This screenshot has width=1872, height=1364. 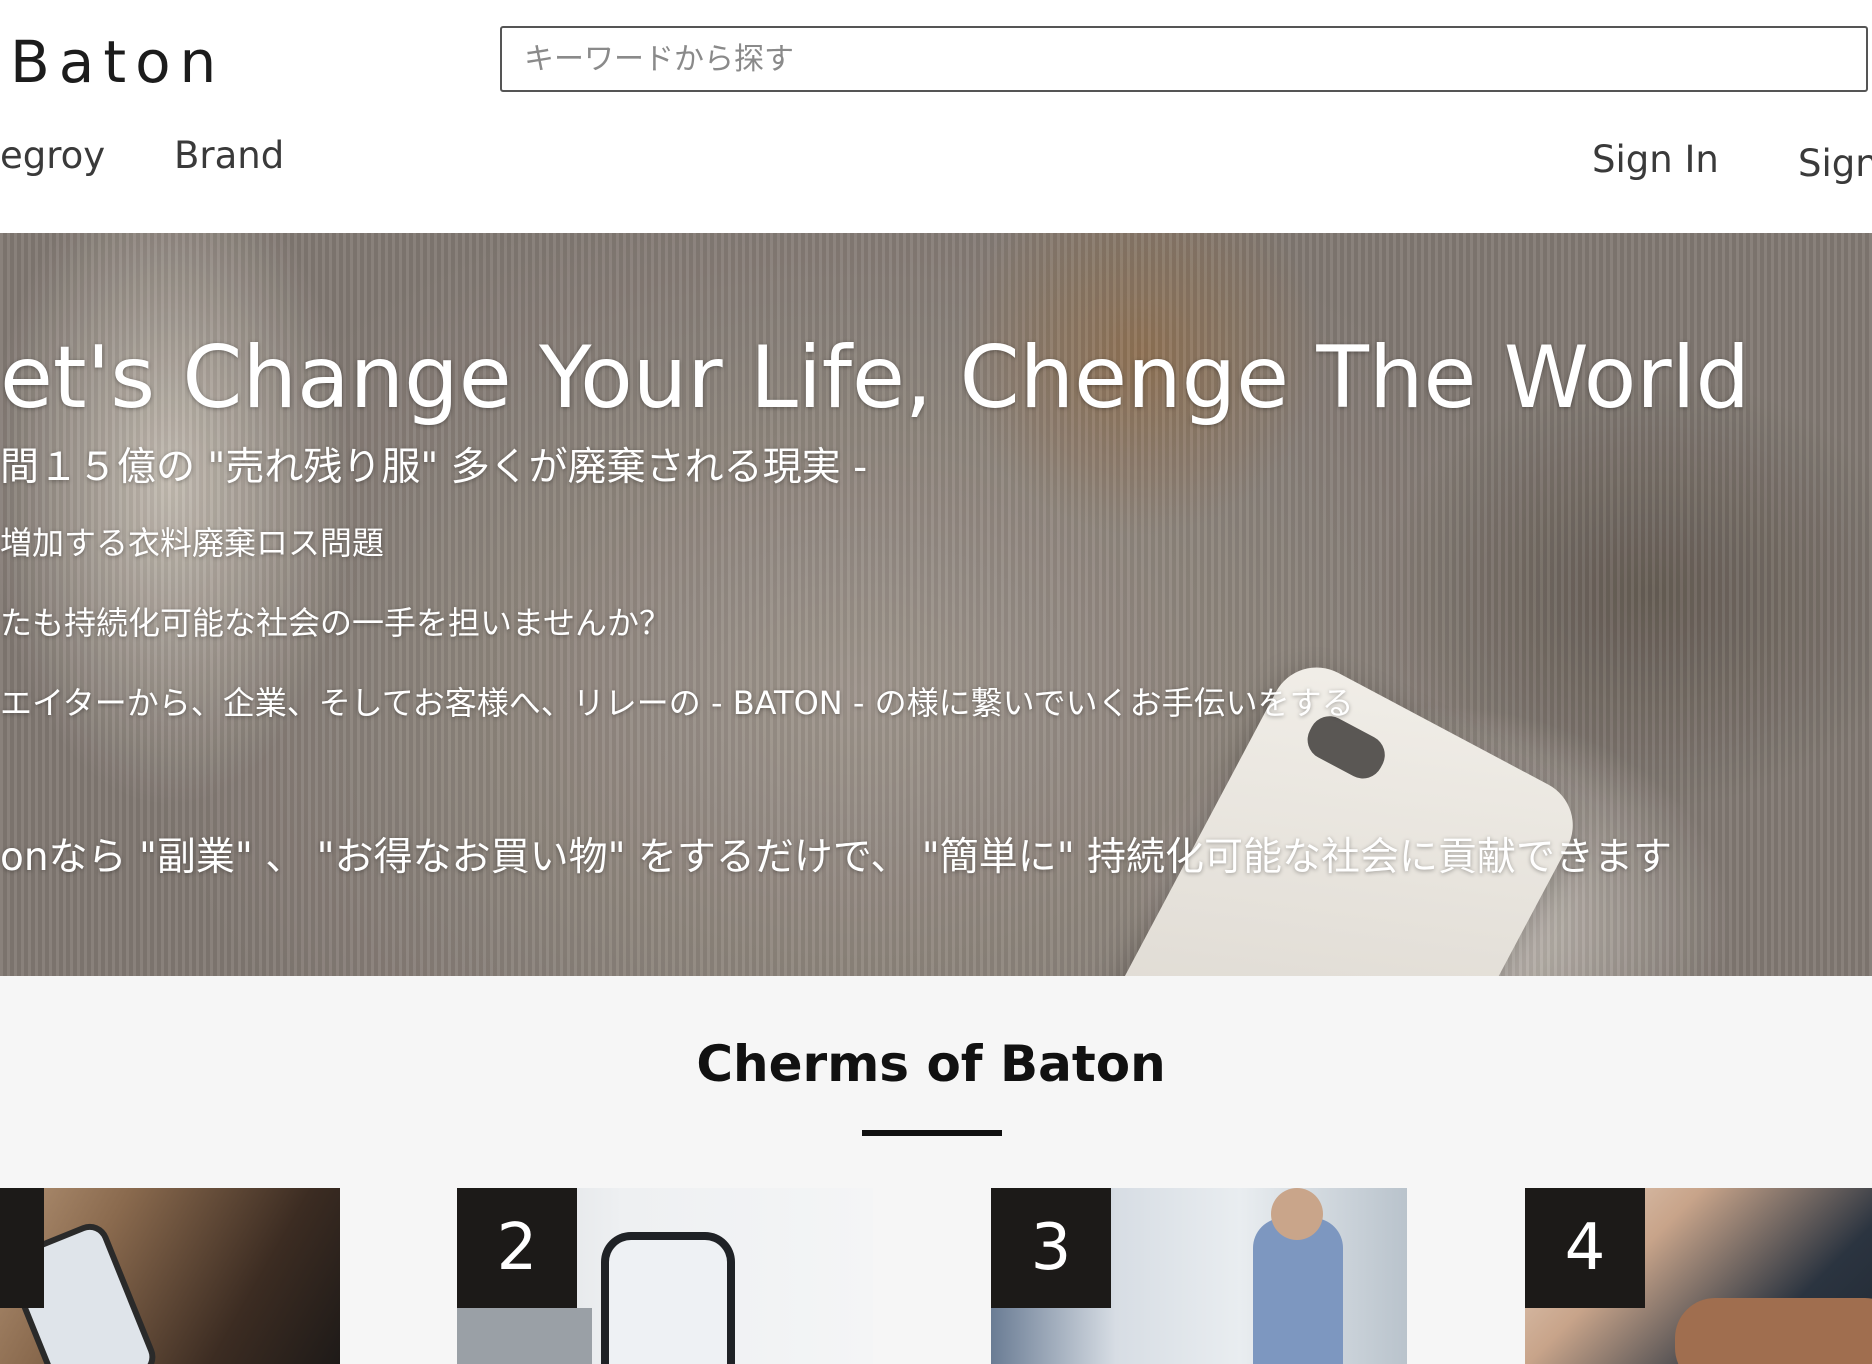 I want to click on sign-in-link: Sign In, so click(x=1655, y=160).